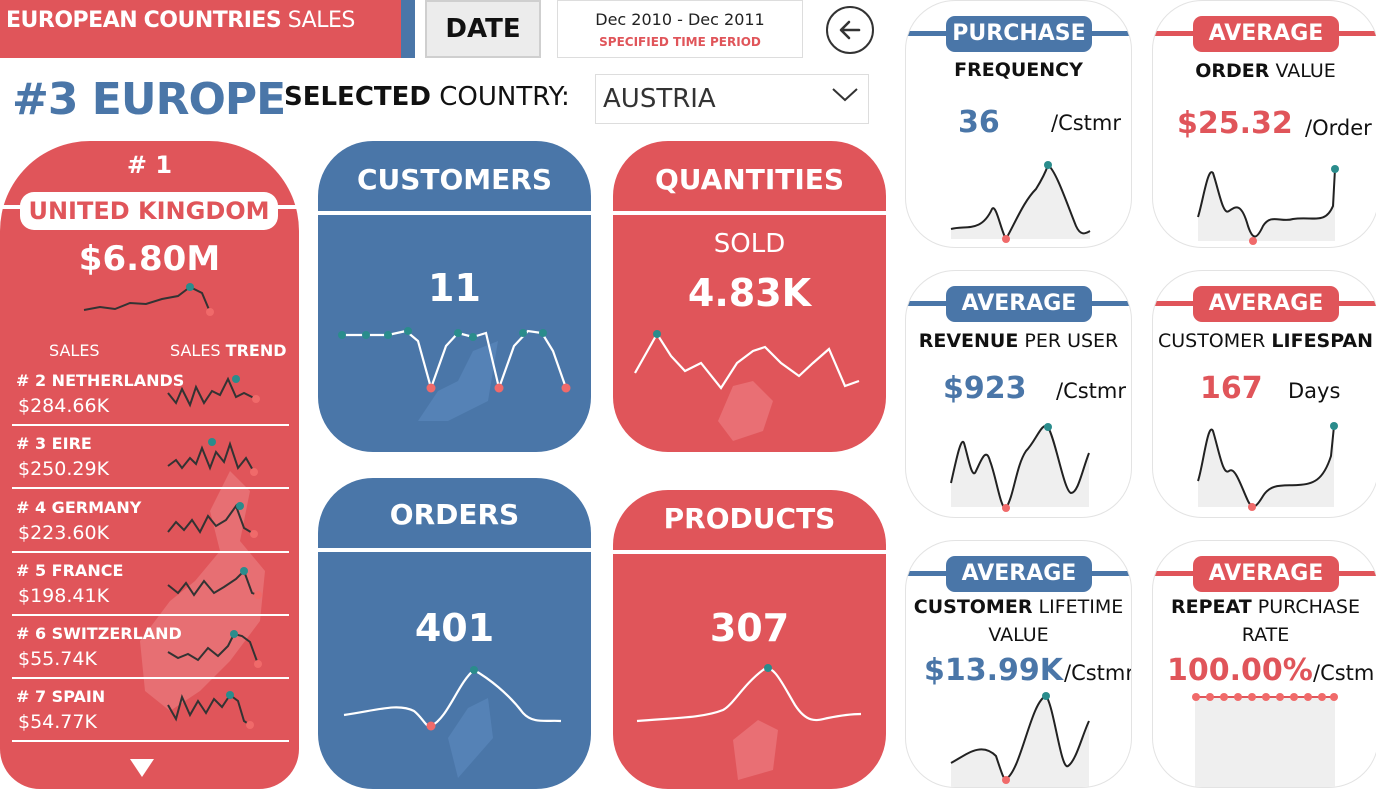 This screenshot has height=789, width=1376. What do you see at coordinates (64, 533) in the screenshot?
I see `country-sales: $223.60K` at bounding box center [64, 533].